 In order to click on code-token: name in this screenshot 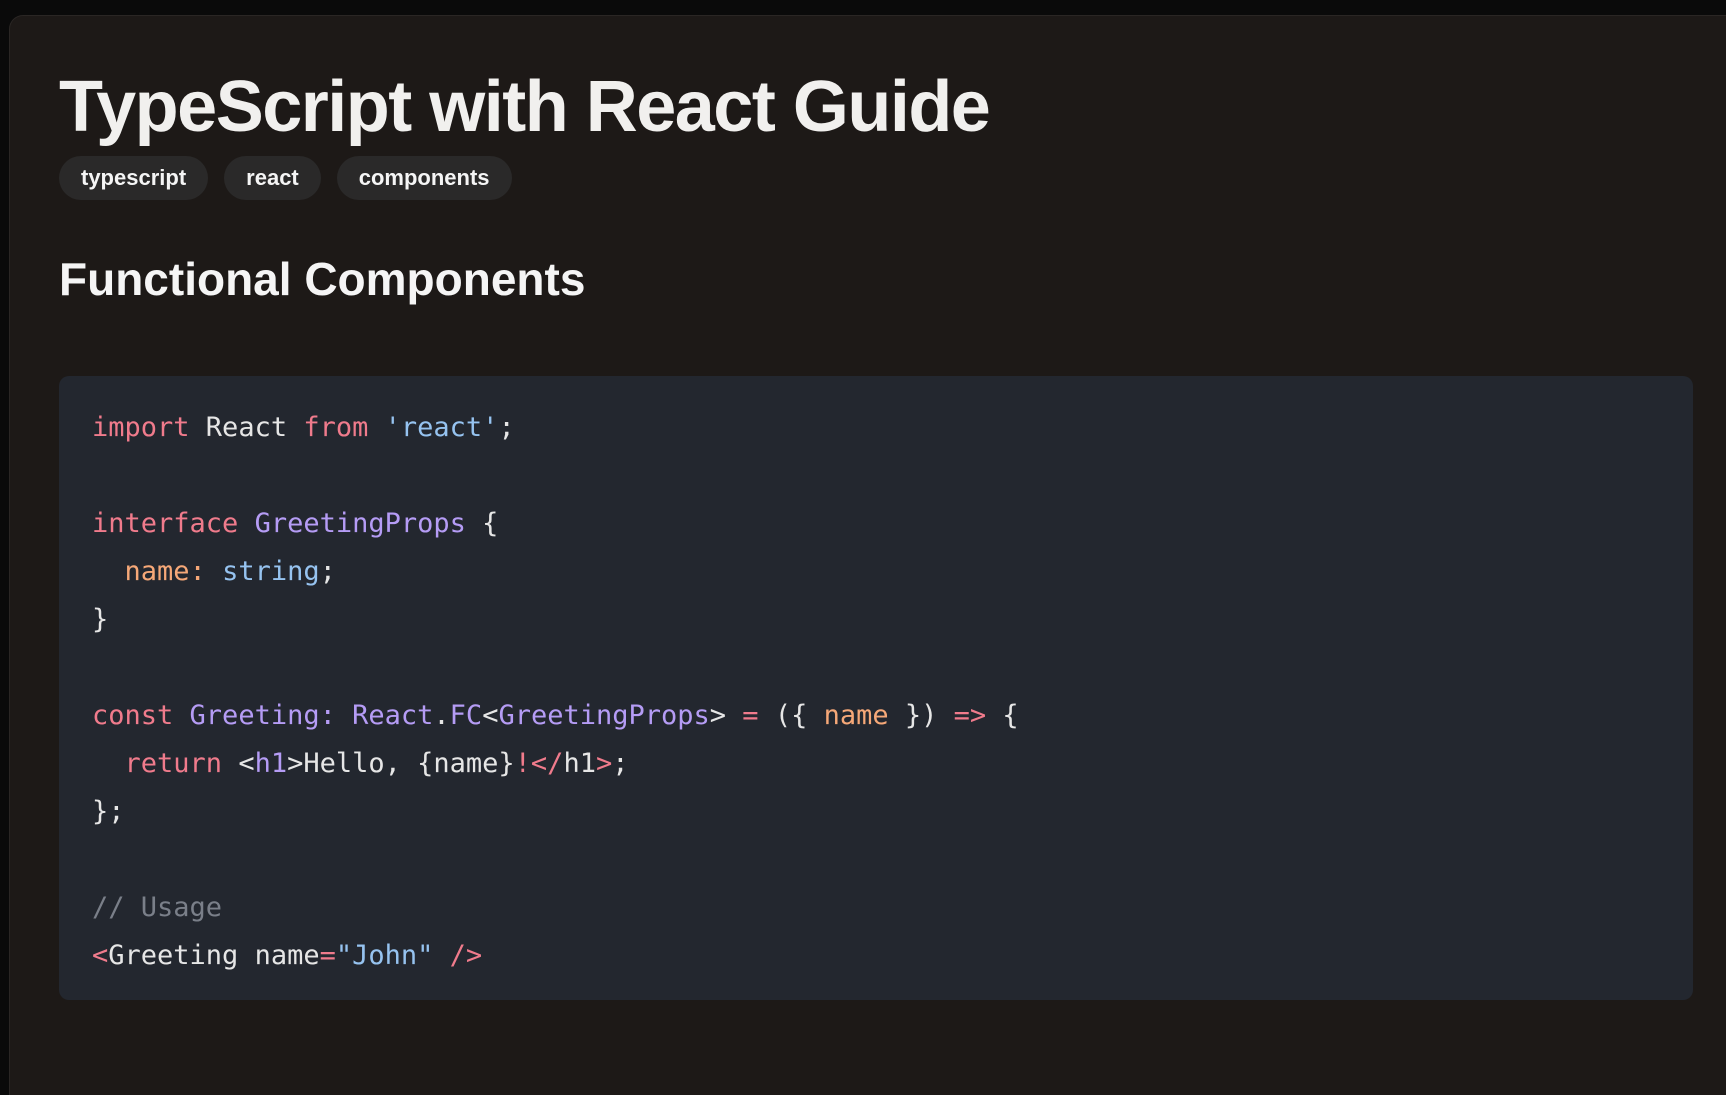, I will do `click(856, 715)`.